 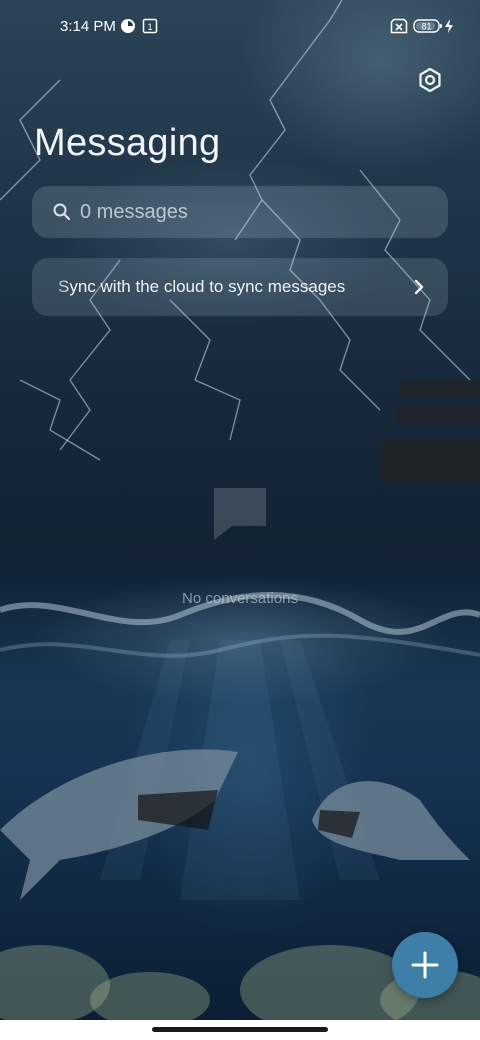 What do you see at coordinates (240, 598) in the screenshot?
I see `empty-state-text: No conversations` at bounding box center [240, 598].